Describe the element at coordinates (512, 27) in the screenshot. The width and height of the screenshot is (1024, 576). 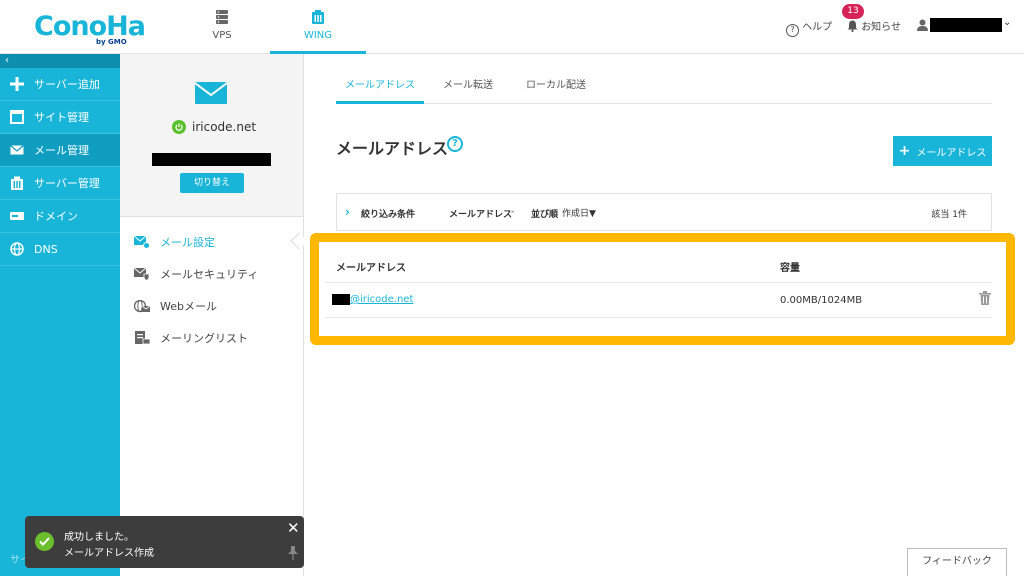
I see `top-header: ConoHa by GMO VPS WING ? ヘルプ 13 お知らせ ⌄` at that location.